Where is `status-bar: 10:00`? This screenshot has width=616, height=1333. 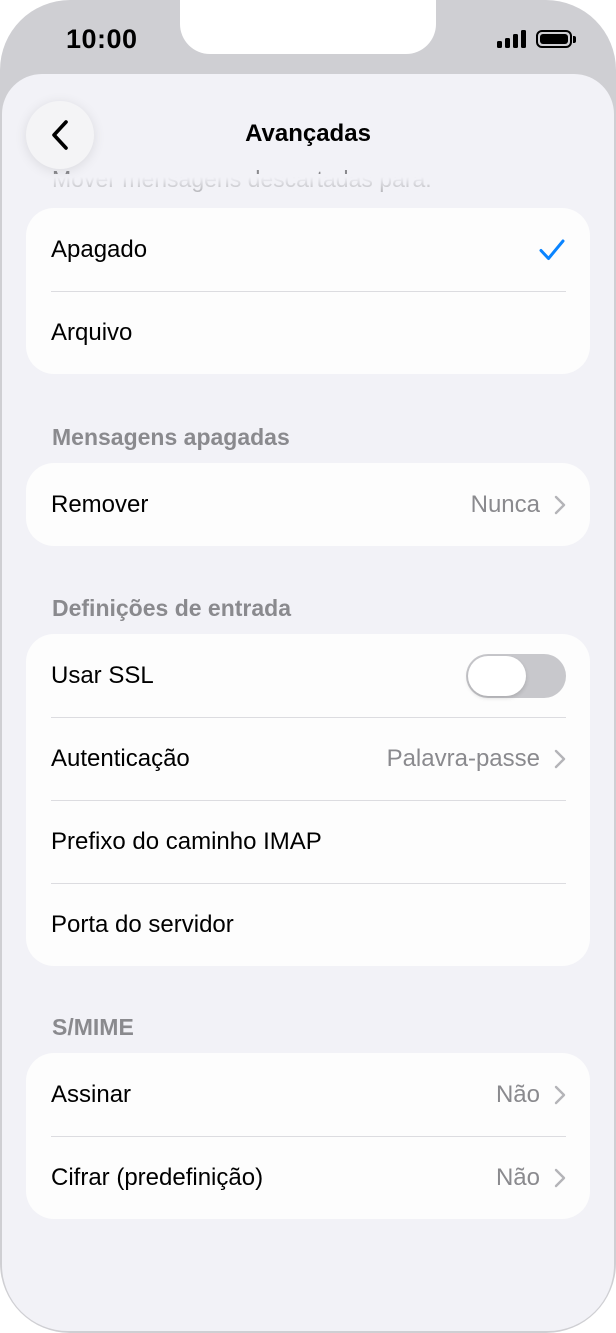
status-bar: 10:00 is located at coordinates (308, 40).